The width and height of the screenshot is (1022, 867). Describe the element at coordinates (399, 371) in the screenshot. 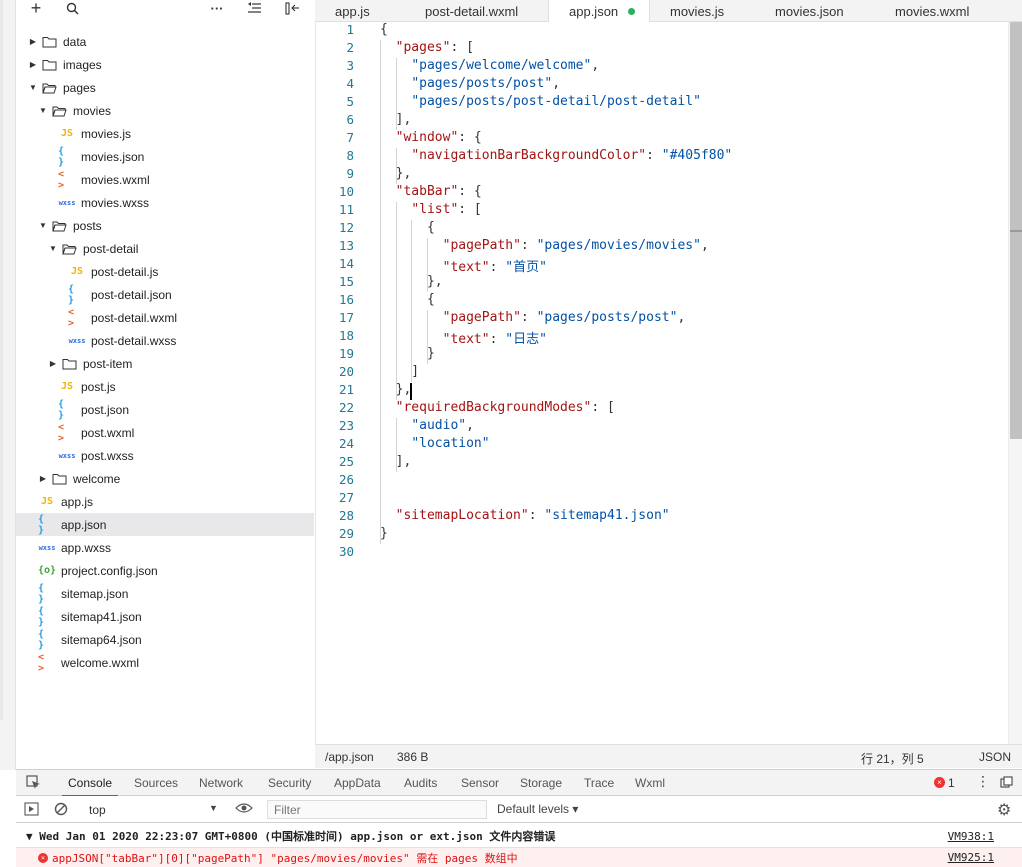

I see `code-line: ]` at that location.